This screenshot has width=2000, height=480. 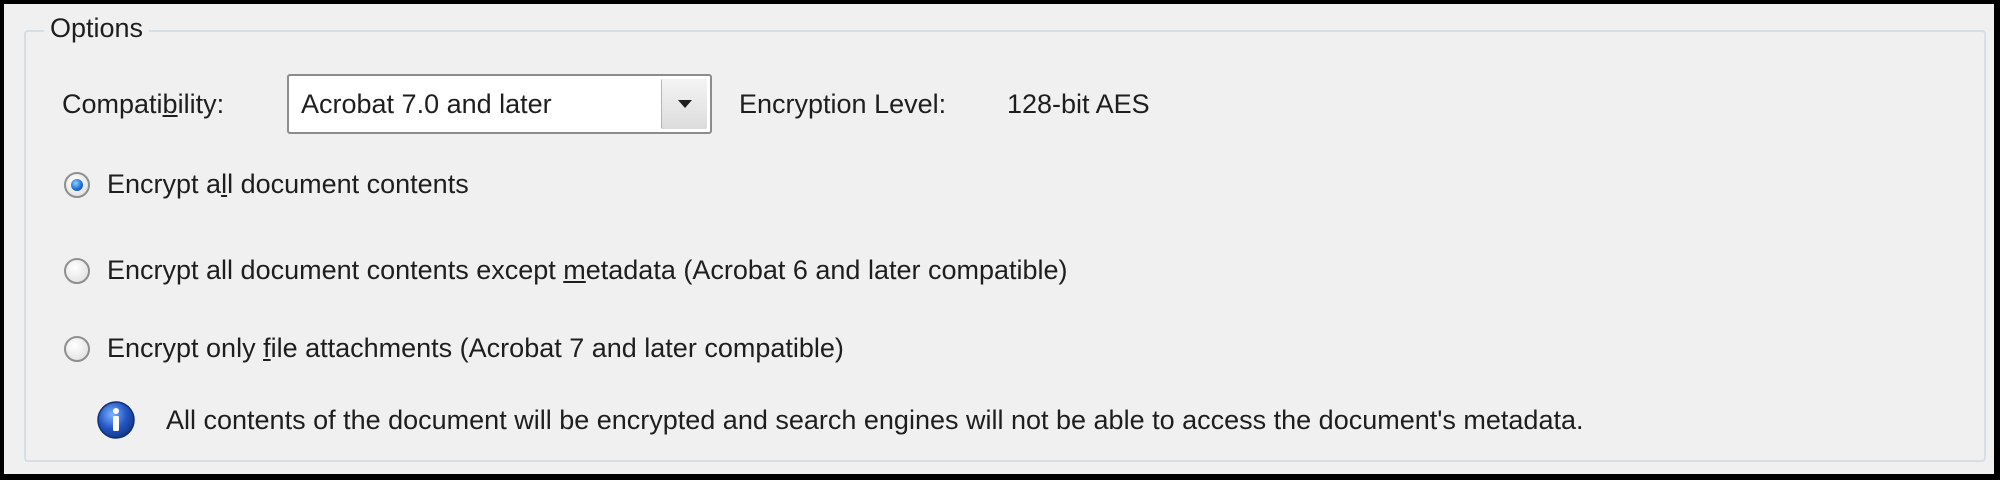 What do you see at coordinates (201, 104) in the screenshot?
I see `compatibility-label-part: ility:` at bounding box center [201, 104].